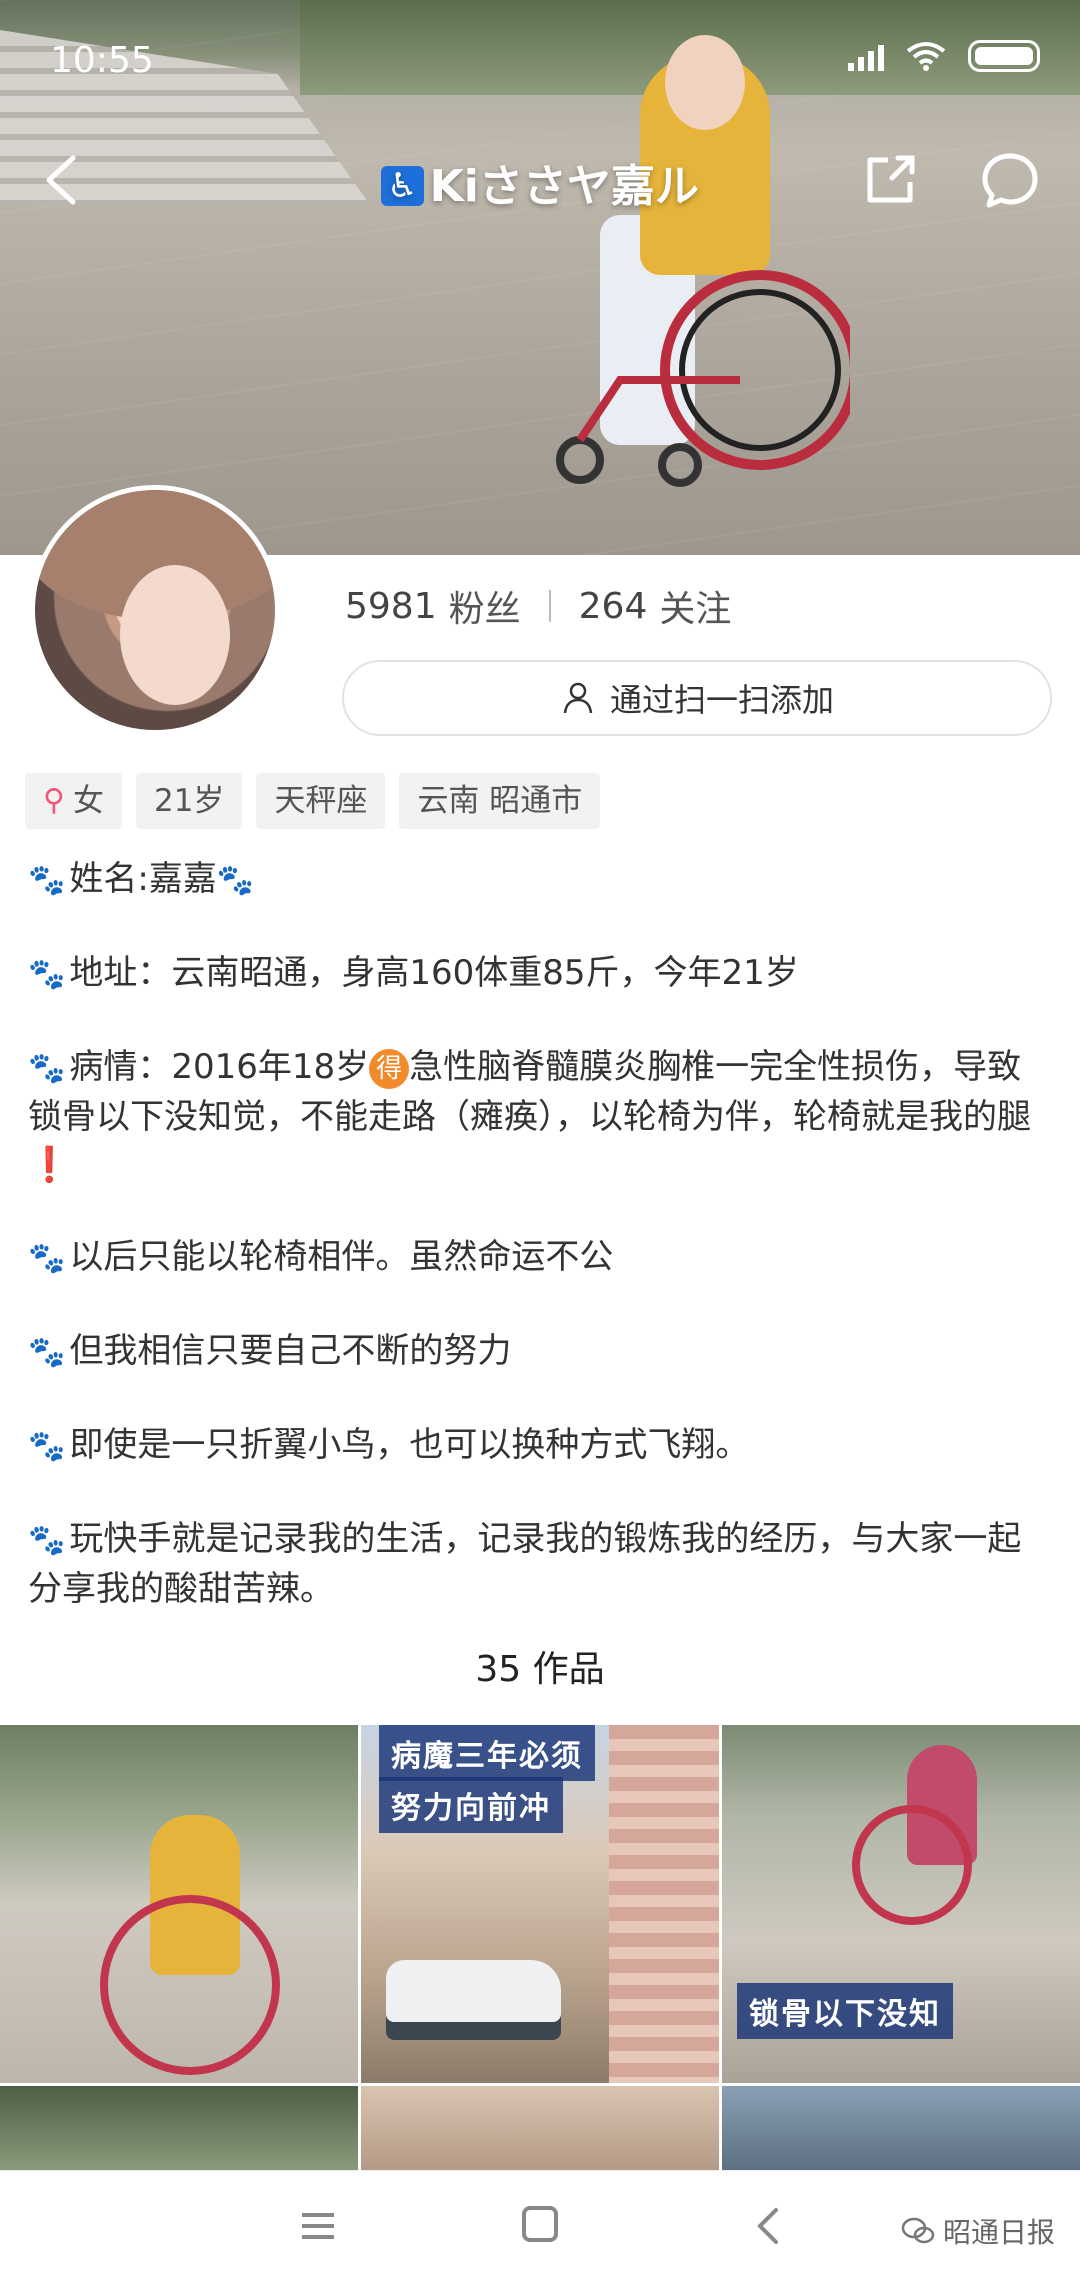 This screenshot has width=1080, height=2280. I want to click on exclamation-icon: ❗, so click(49, 1165).